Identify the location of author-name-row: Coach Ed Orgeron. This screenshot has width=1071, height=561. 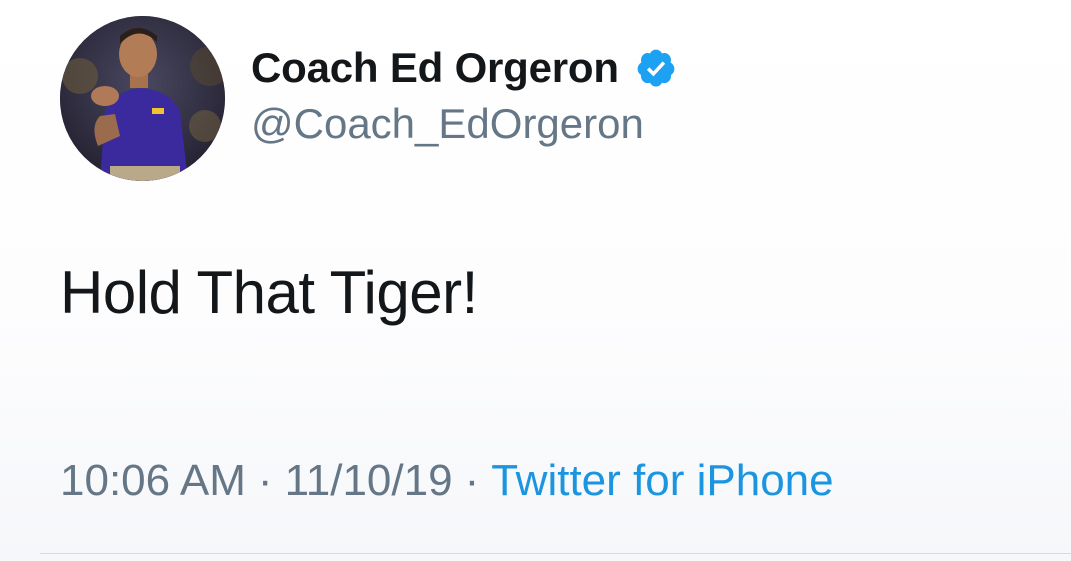
(464, 68).